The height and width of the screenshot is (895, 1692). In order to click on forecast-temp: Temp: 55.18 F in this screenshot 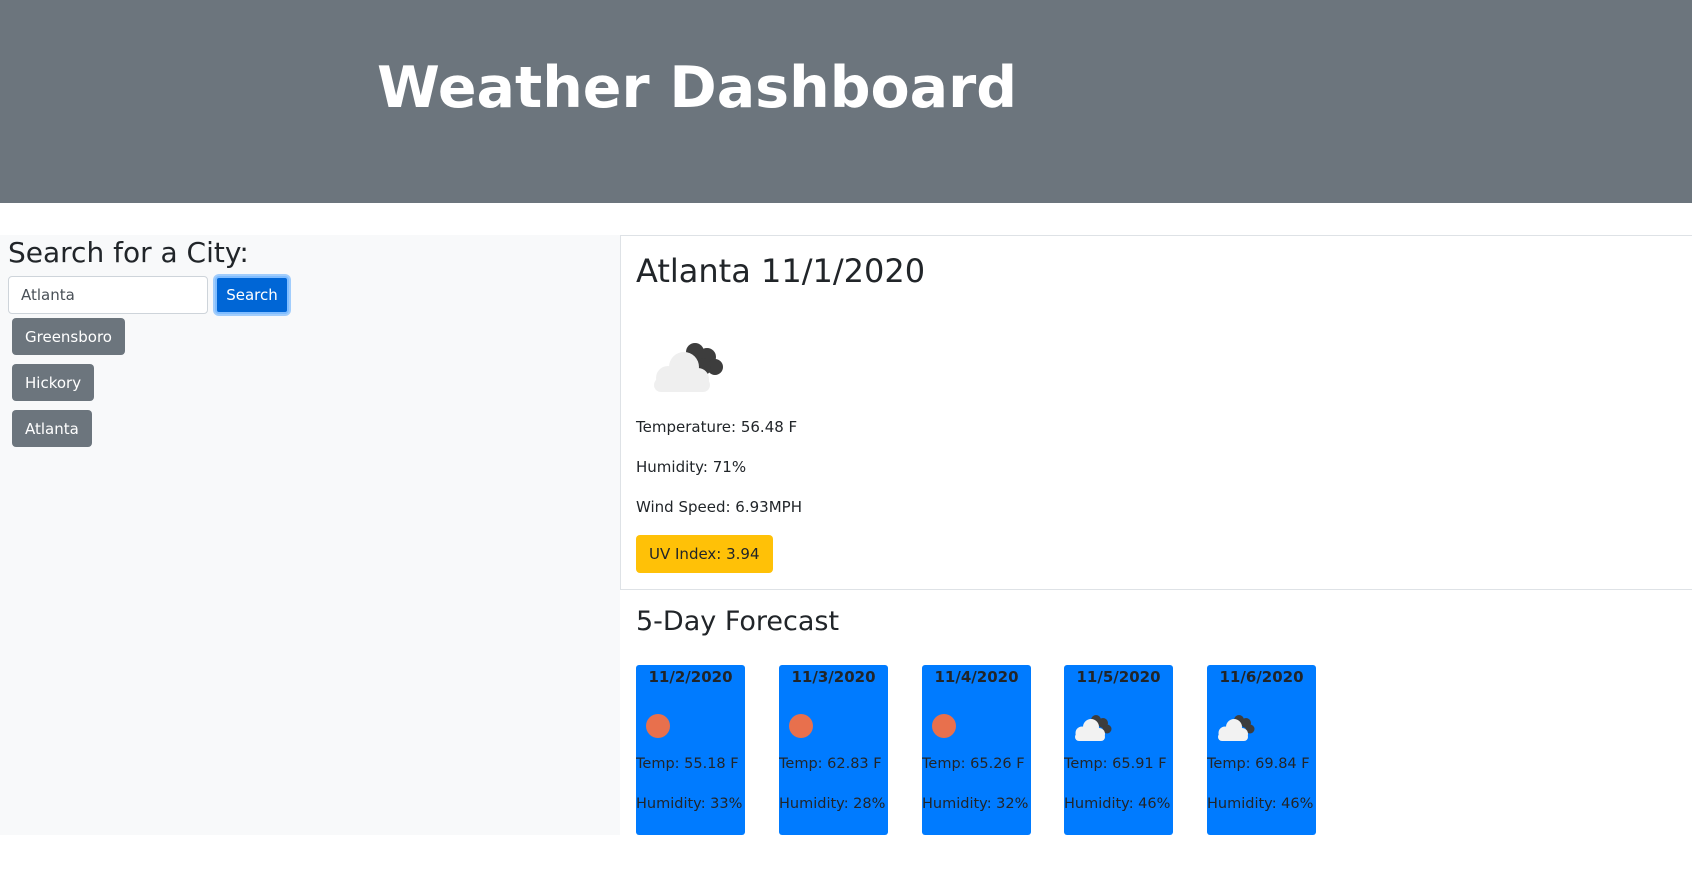, I will do `click(687, 764)`.